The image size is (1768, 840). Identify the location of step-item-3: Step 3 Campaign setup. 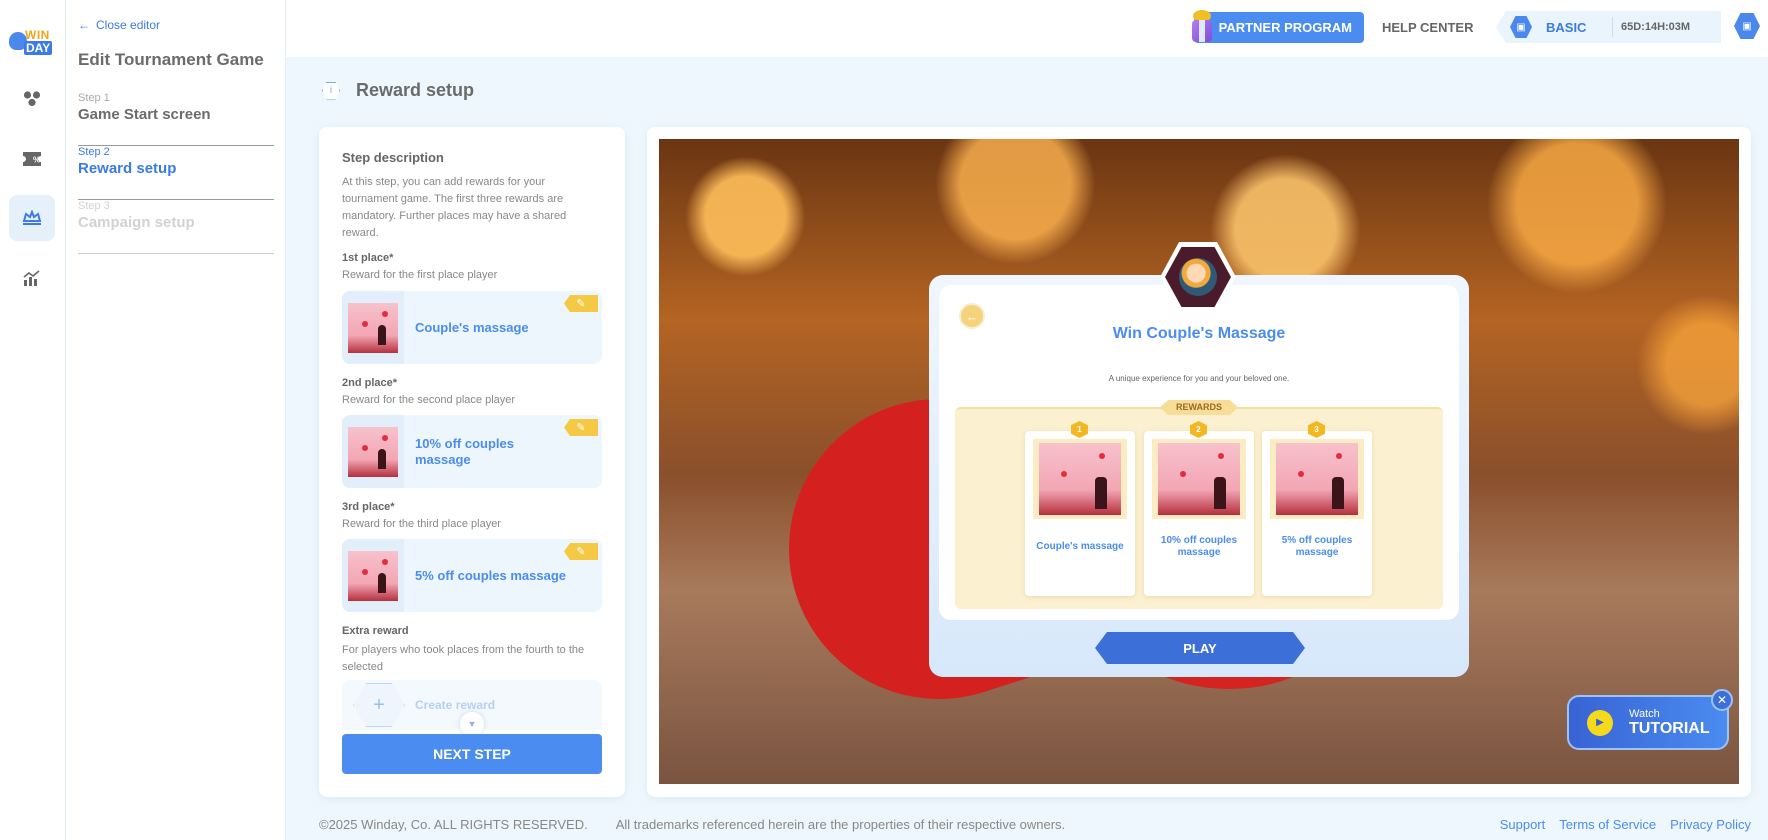
(176, 227).